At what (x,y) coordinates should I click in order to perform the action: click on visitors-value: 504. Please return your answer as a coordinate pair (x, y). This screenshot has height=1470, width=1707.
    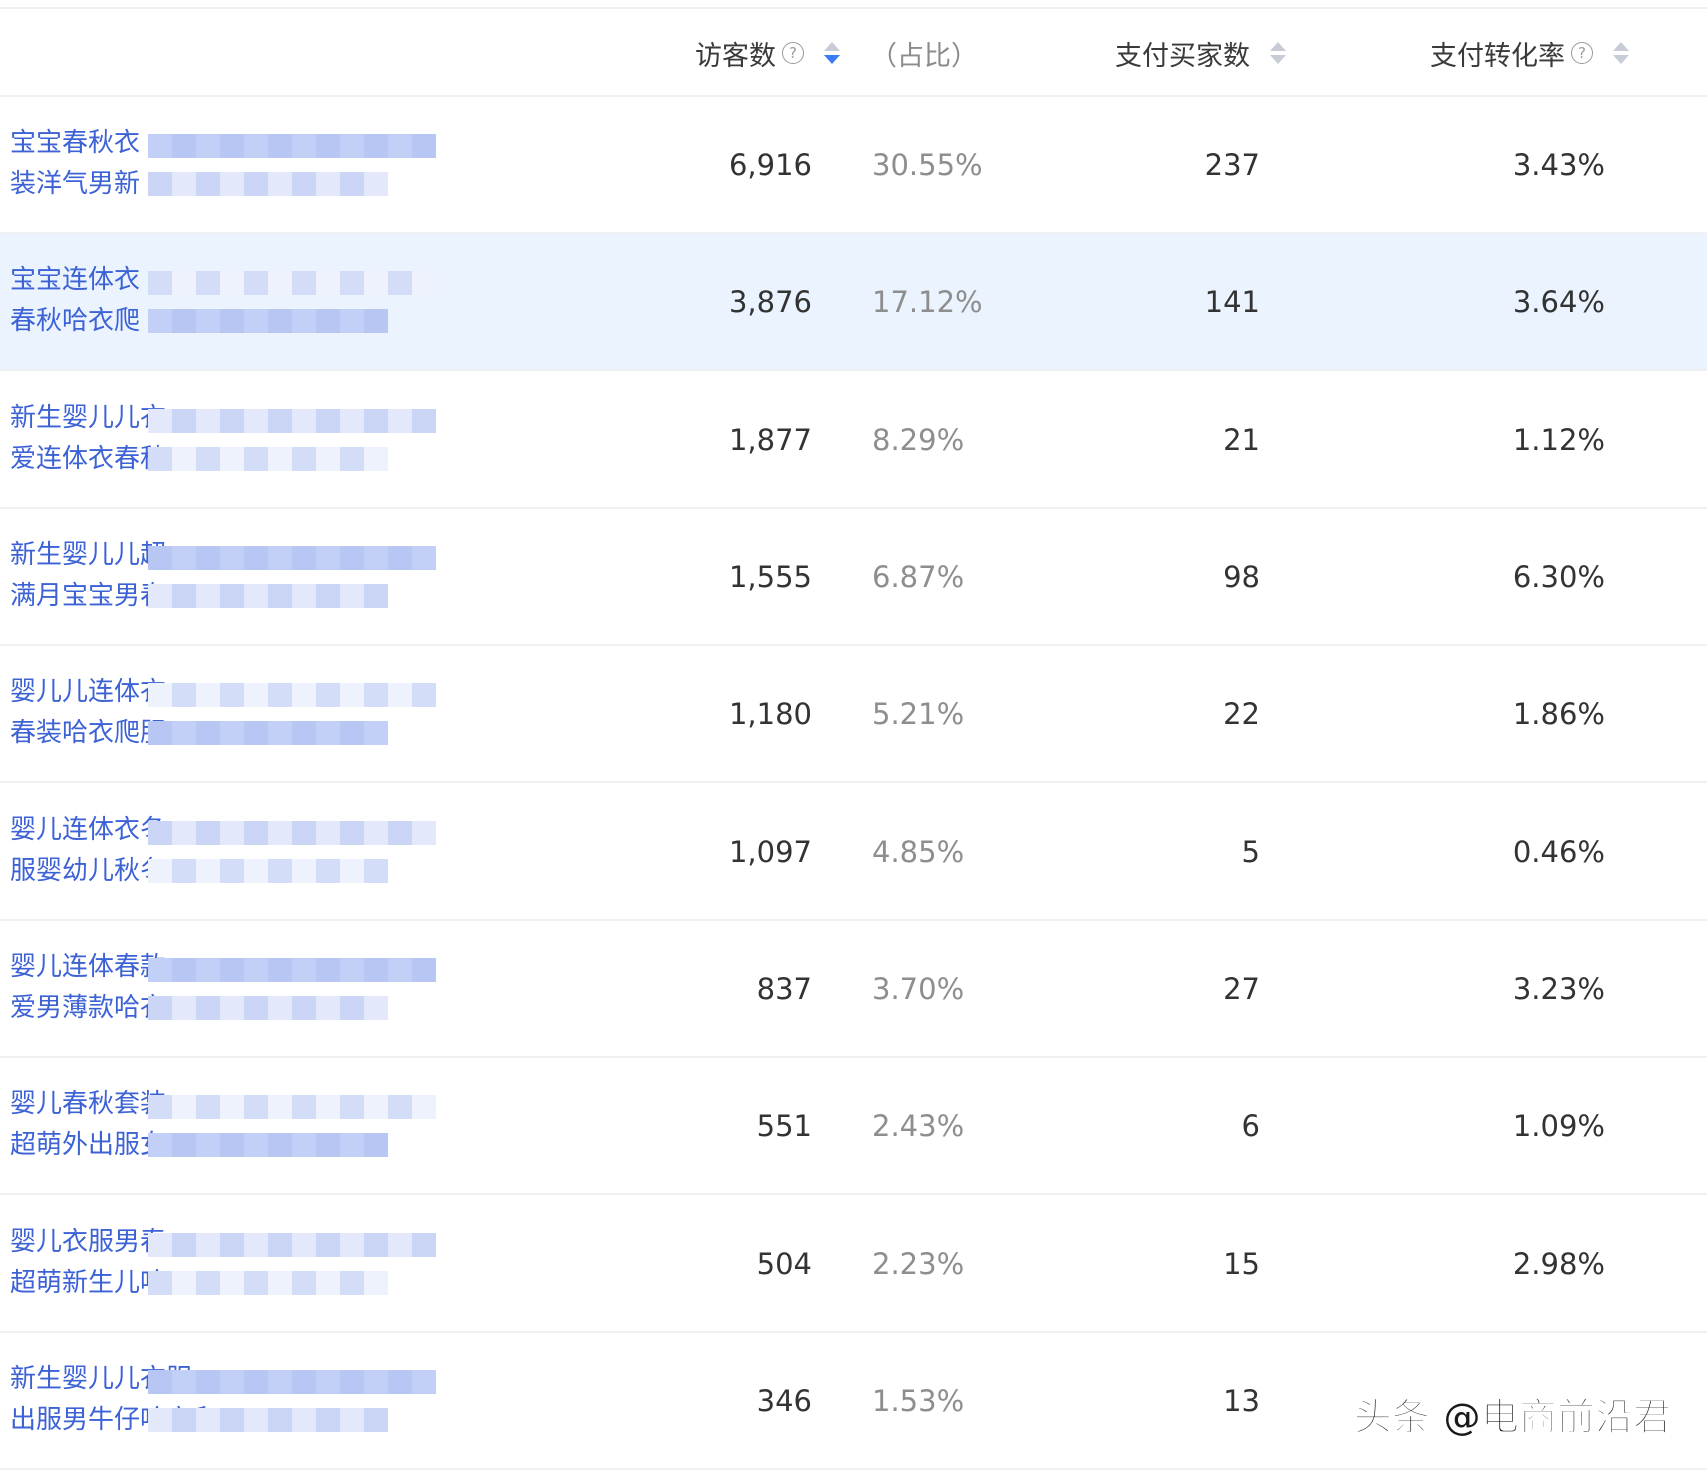
    Looking at the image, I should click on (784, 1263).